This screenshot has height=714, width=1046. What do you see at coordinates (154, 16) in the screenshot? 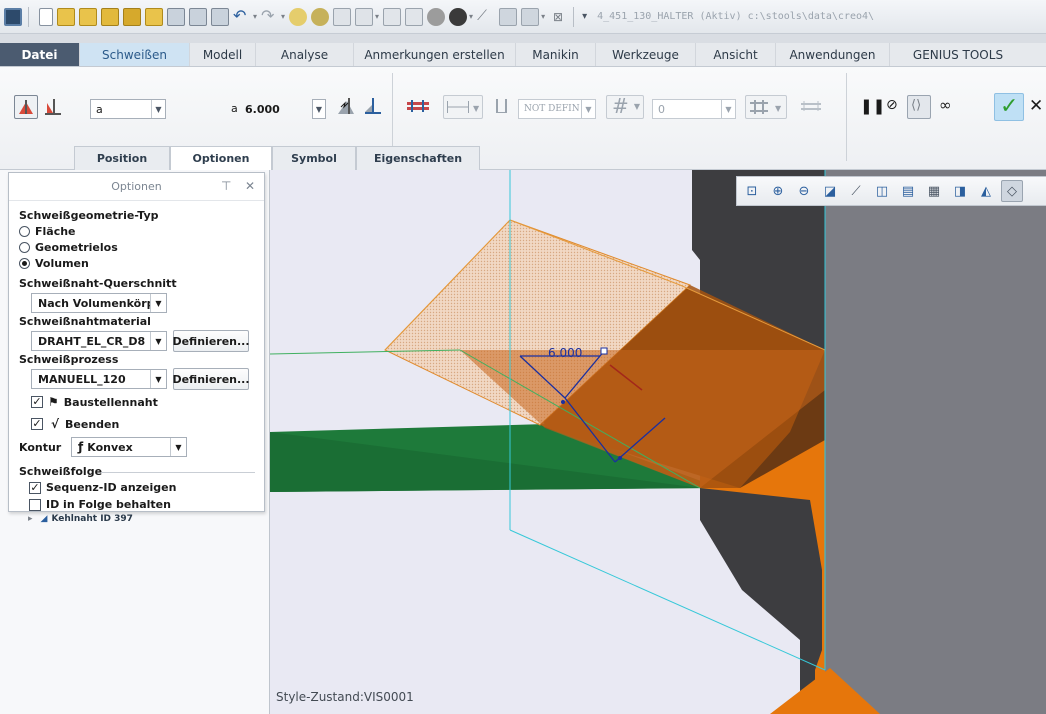
I see `open-folder-4-icon` at bounding box center [154, 16].